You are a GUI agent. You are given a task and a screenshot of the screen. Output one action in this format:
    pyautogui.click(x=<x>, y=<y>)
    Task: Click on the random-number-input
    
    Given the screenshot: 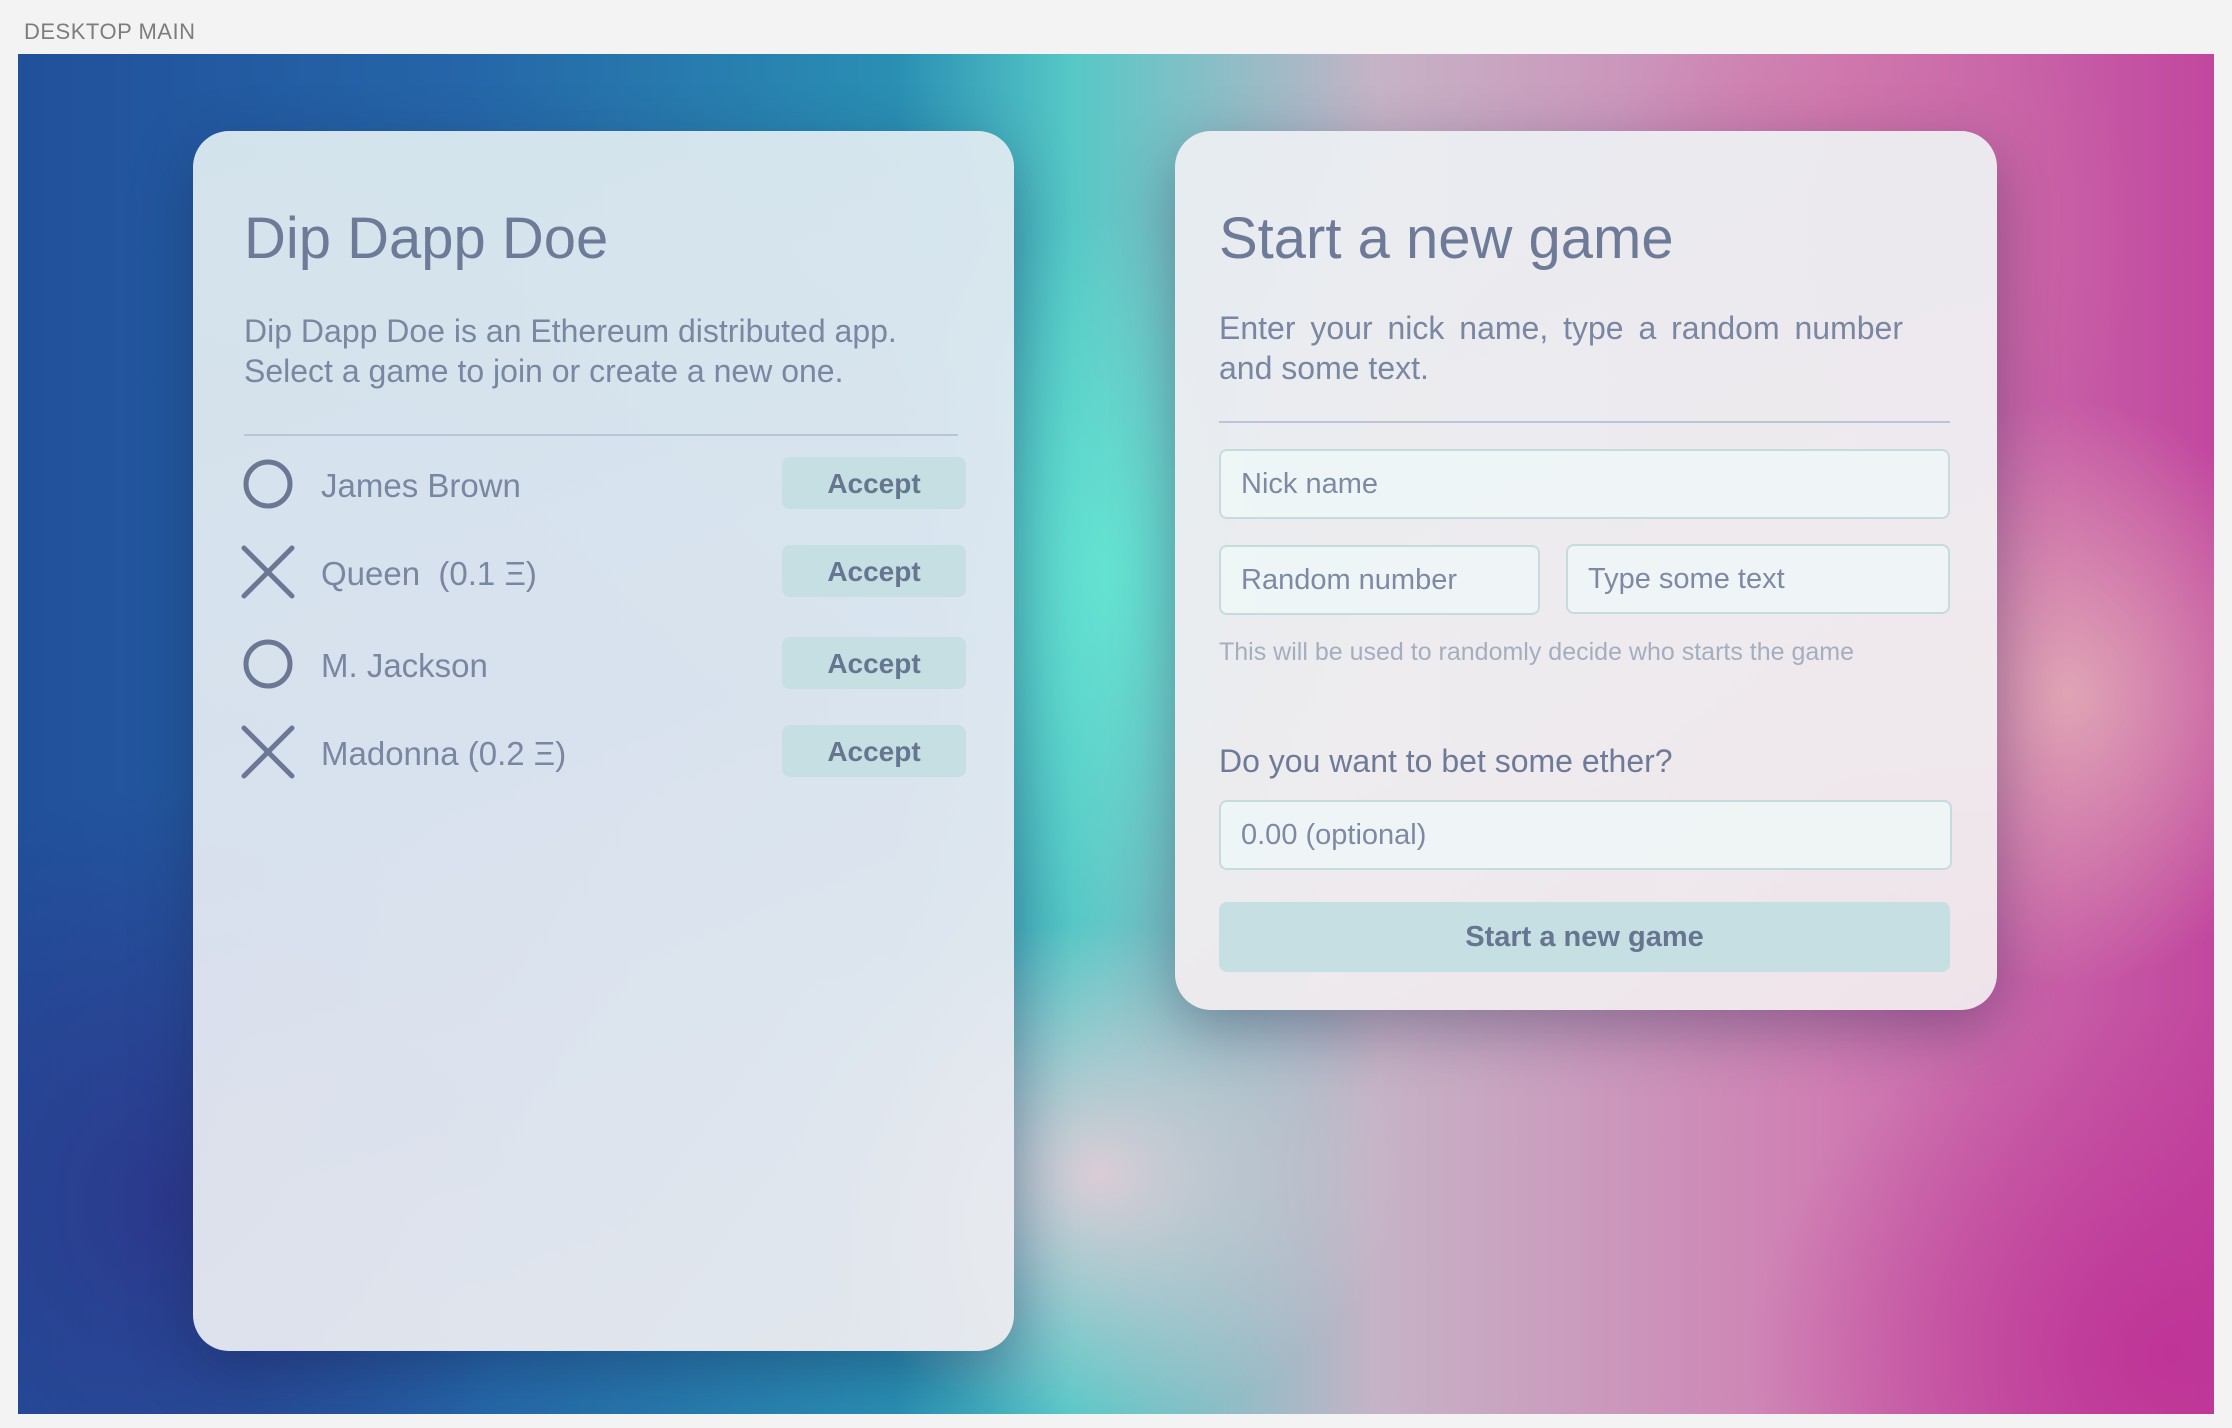 What is the action you would take?
    pyautogui.click(x=1379, y=580)
    